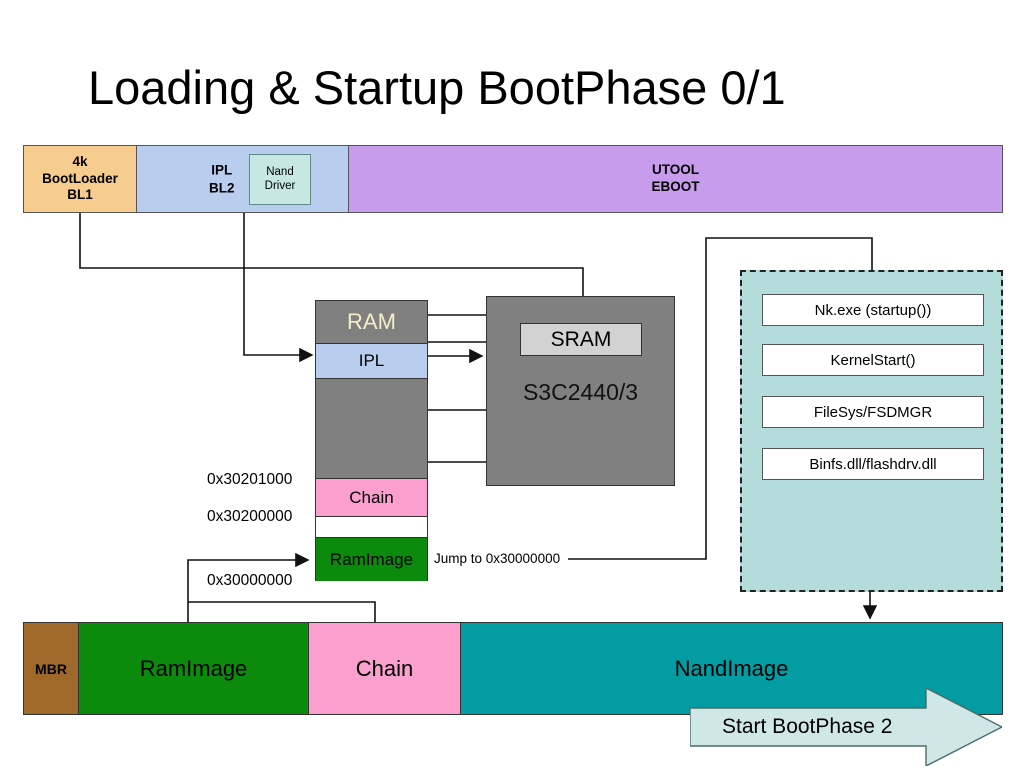 Image resolution: width=1024 pixels, height=768 pixels. Describe the element at coordinates (385, 668) in the screenshot. I see `nand-segment-chain: Chain` at that location.